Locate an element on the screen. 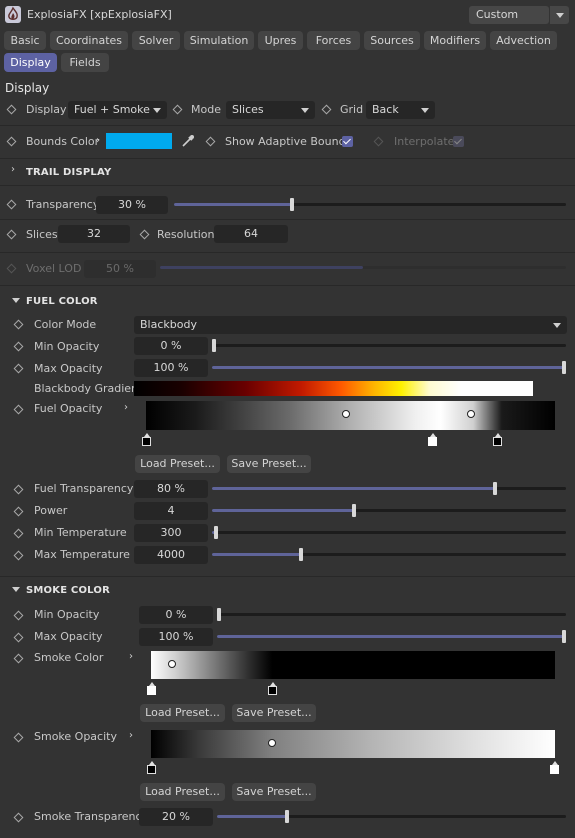  tab-display: Display is located at coordinates (30, 62).